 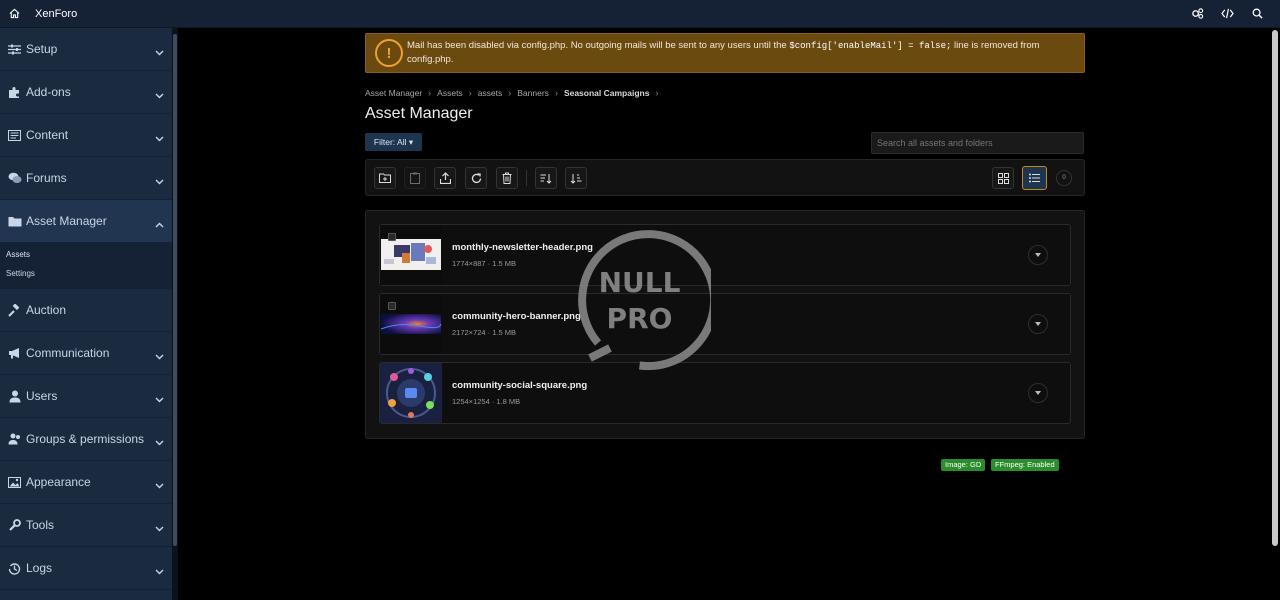 I want to click on sidebar-item-label: Forums, so click(x=46, y=178).